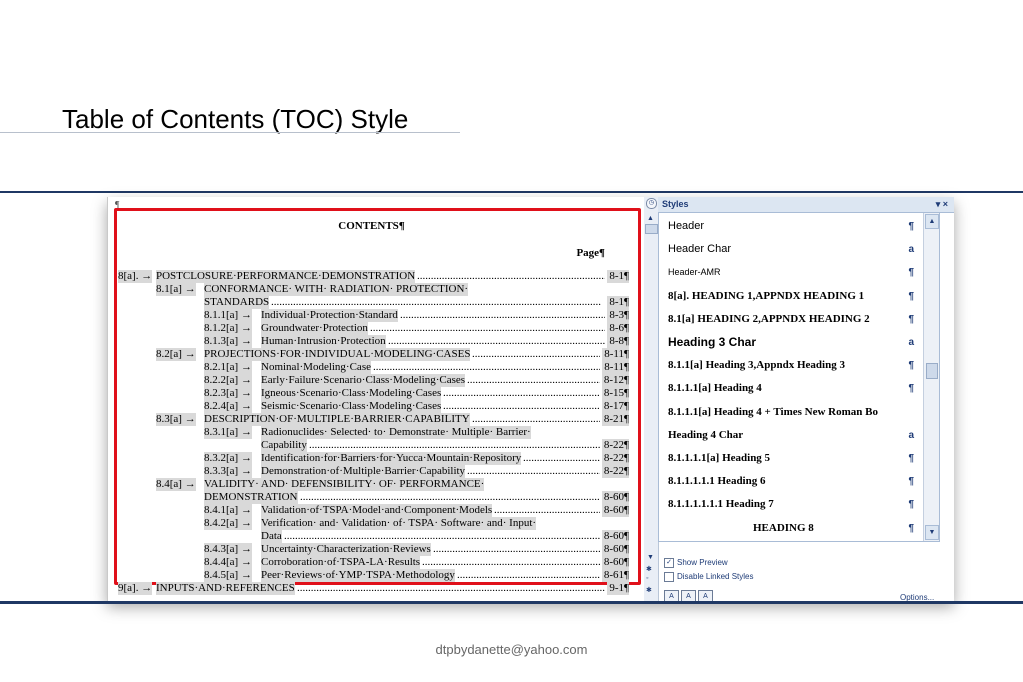  I want to click on style-item: 8[a]. HEADING 1,APPNDX HEADING 1 ¶, so click(791, 296).